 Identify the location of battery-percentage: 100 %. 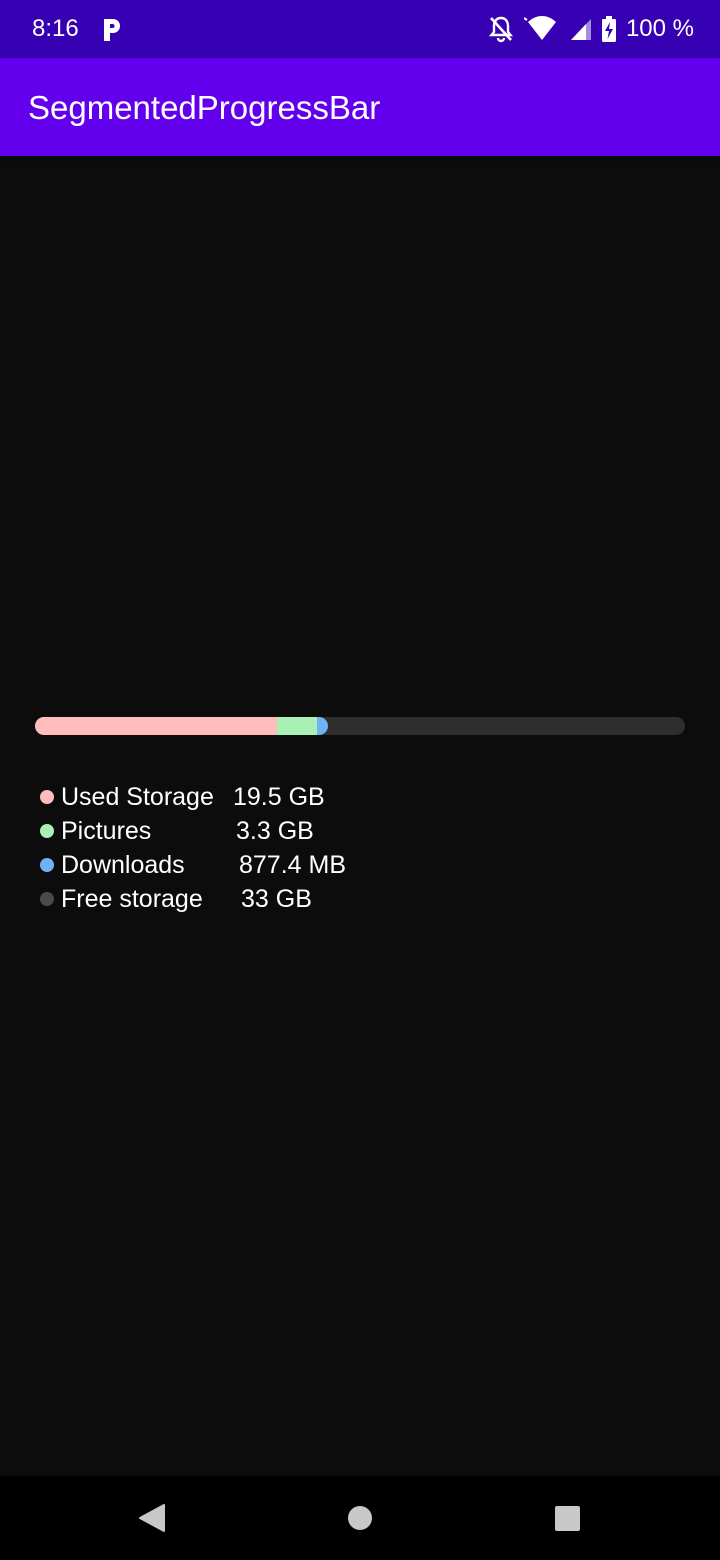
(659, 28).